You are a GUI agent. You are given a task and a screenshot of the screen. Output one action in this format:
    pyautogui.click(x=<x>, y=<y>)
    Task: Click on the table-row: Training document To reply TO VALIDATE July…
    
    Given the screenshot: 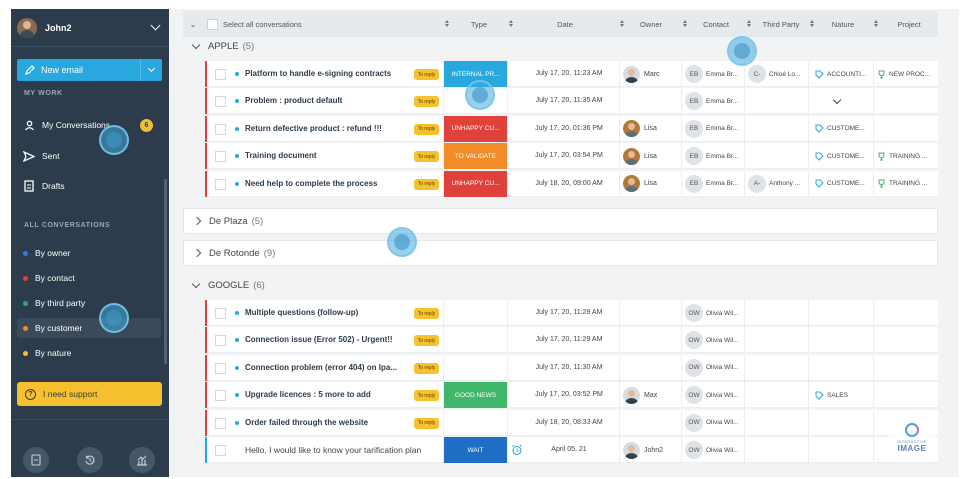 What is the action you would take?
    pyautogui.click(x=571, y=156)
    